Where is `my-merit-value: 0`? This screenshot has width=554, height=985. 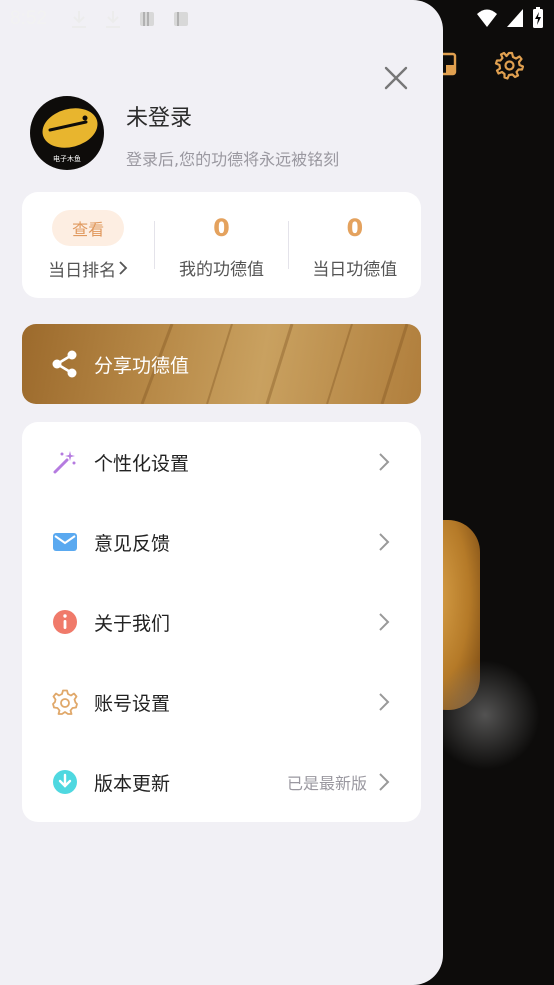 my-merit-value: 0 is located at coordinates (221, 227).